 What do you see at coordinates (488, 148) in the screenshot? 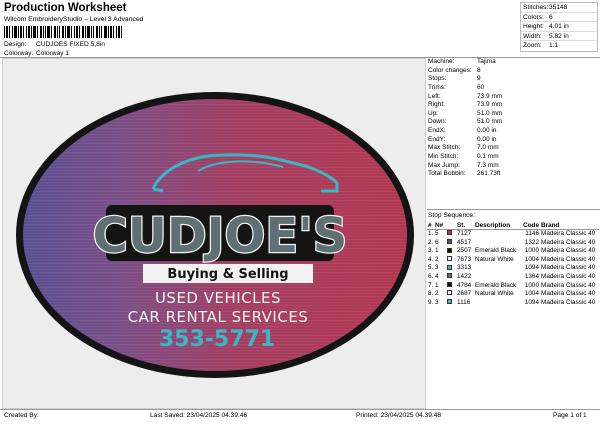
I see `machine-value: 7.0 mm` at bounding box center [488, 148].